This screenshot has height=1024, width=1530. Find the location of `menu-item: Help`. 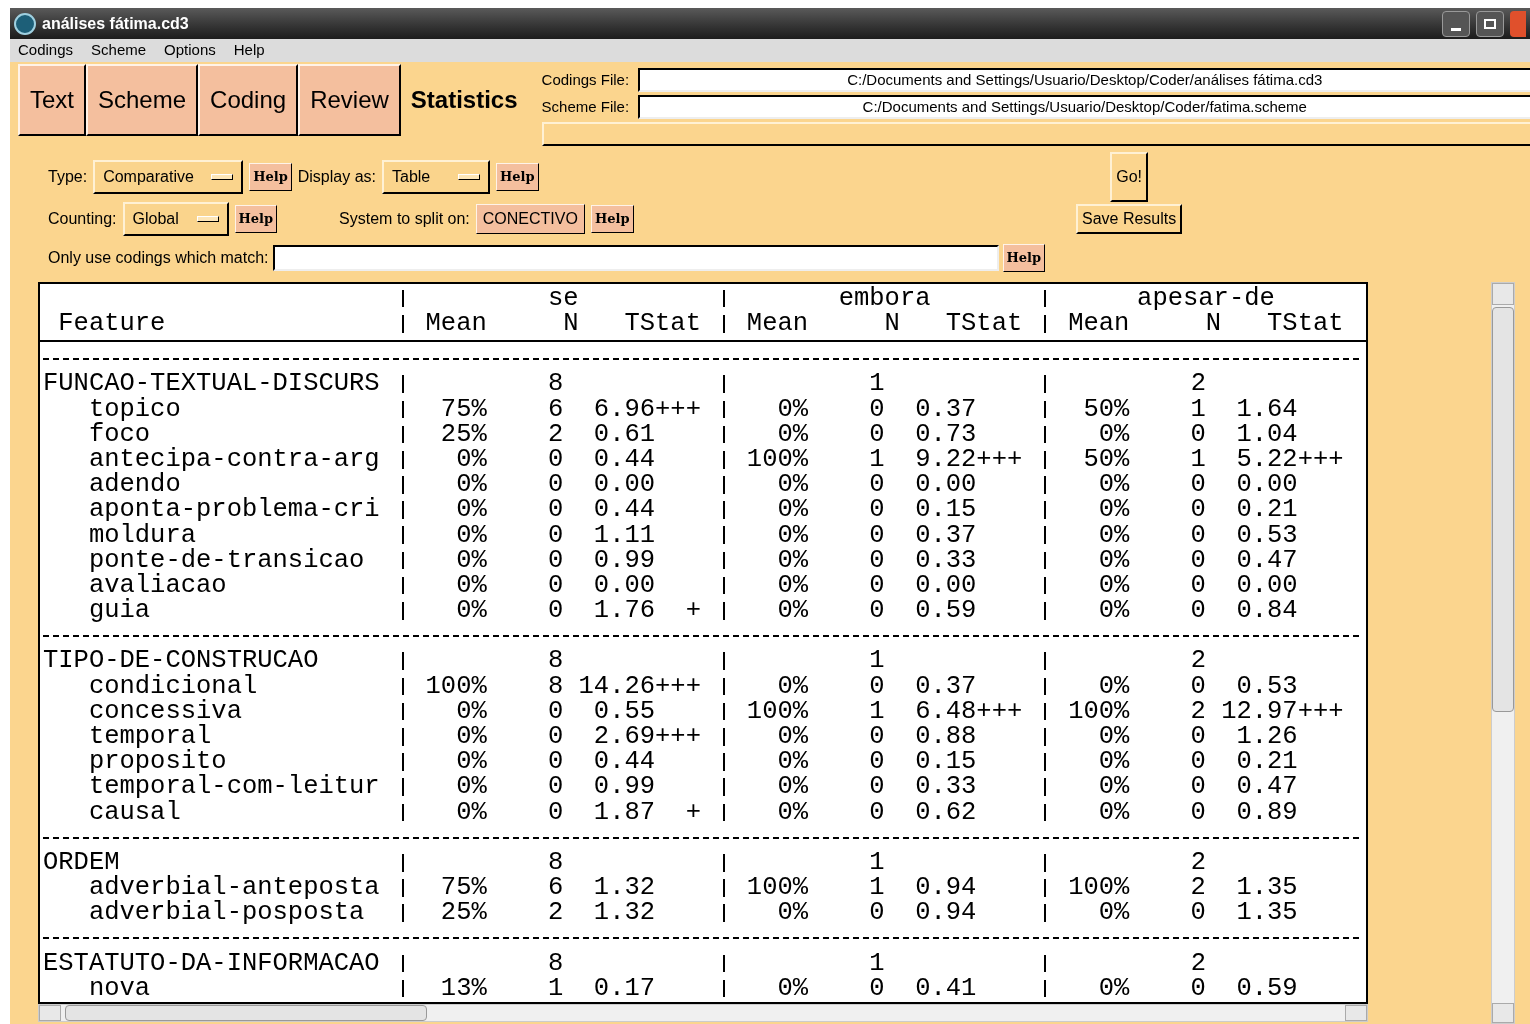

menu-item: Help is located at coordinates (249, 50).